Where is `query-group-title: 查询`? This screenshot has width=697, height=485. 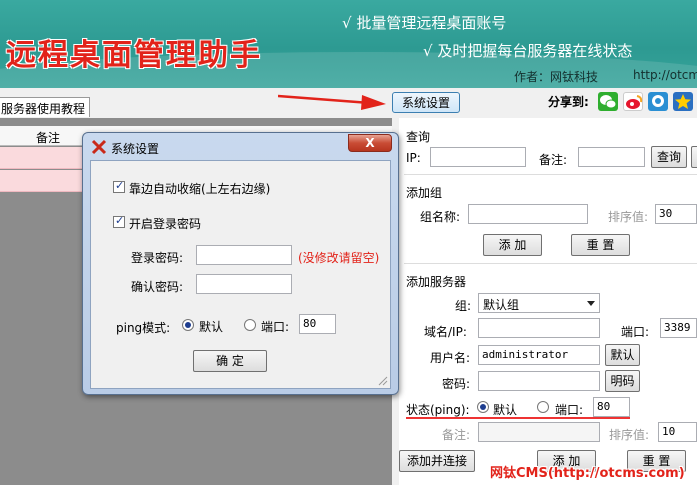
query-group-title: 查询 is located at coordinates (418, 137).